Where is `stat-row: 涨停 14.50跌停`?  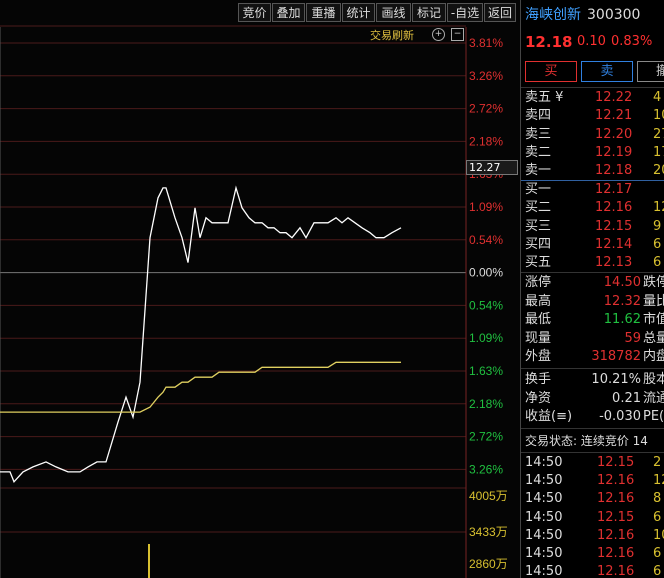 stat-row: 涨停 14.50跌停 is located at coordinates (592, 283).